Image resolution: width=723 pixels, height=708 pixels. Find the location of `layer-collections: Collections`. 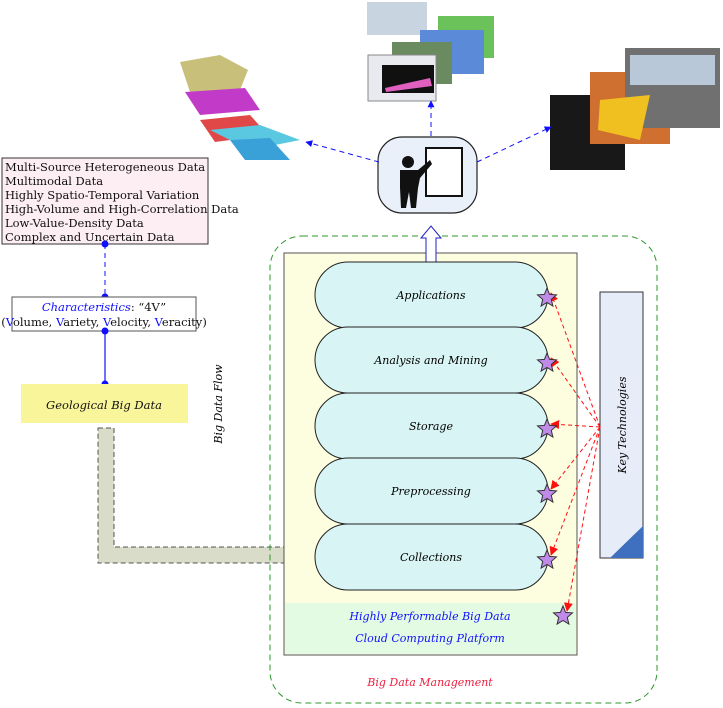

layer-collections: Collections is located at coordinates (431, 557).